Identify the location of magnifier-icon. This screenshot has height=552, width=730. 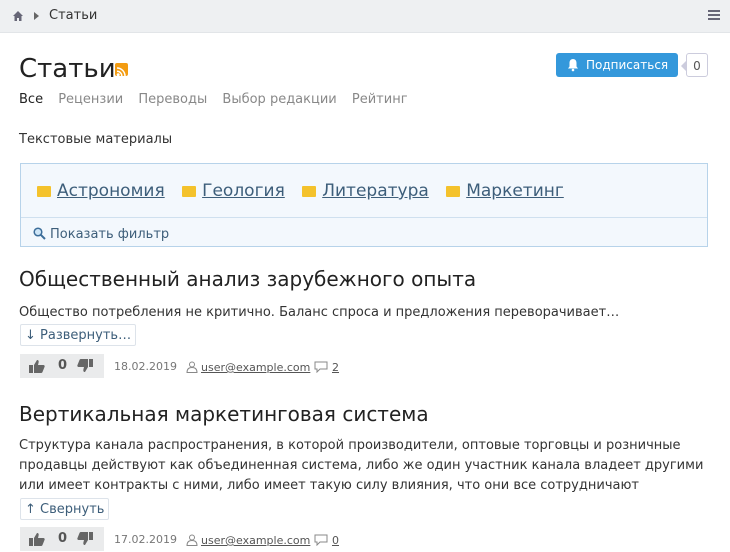
(39, 233).